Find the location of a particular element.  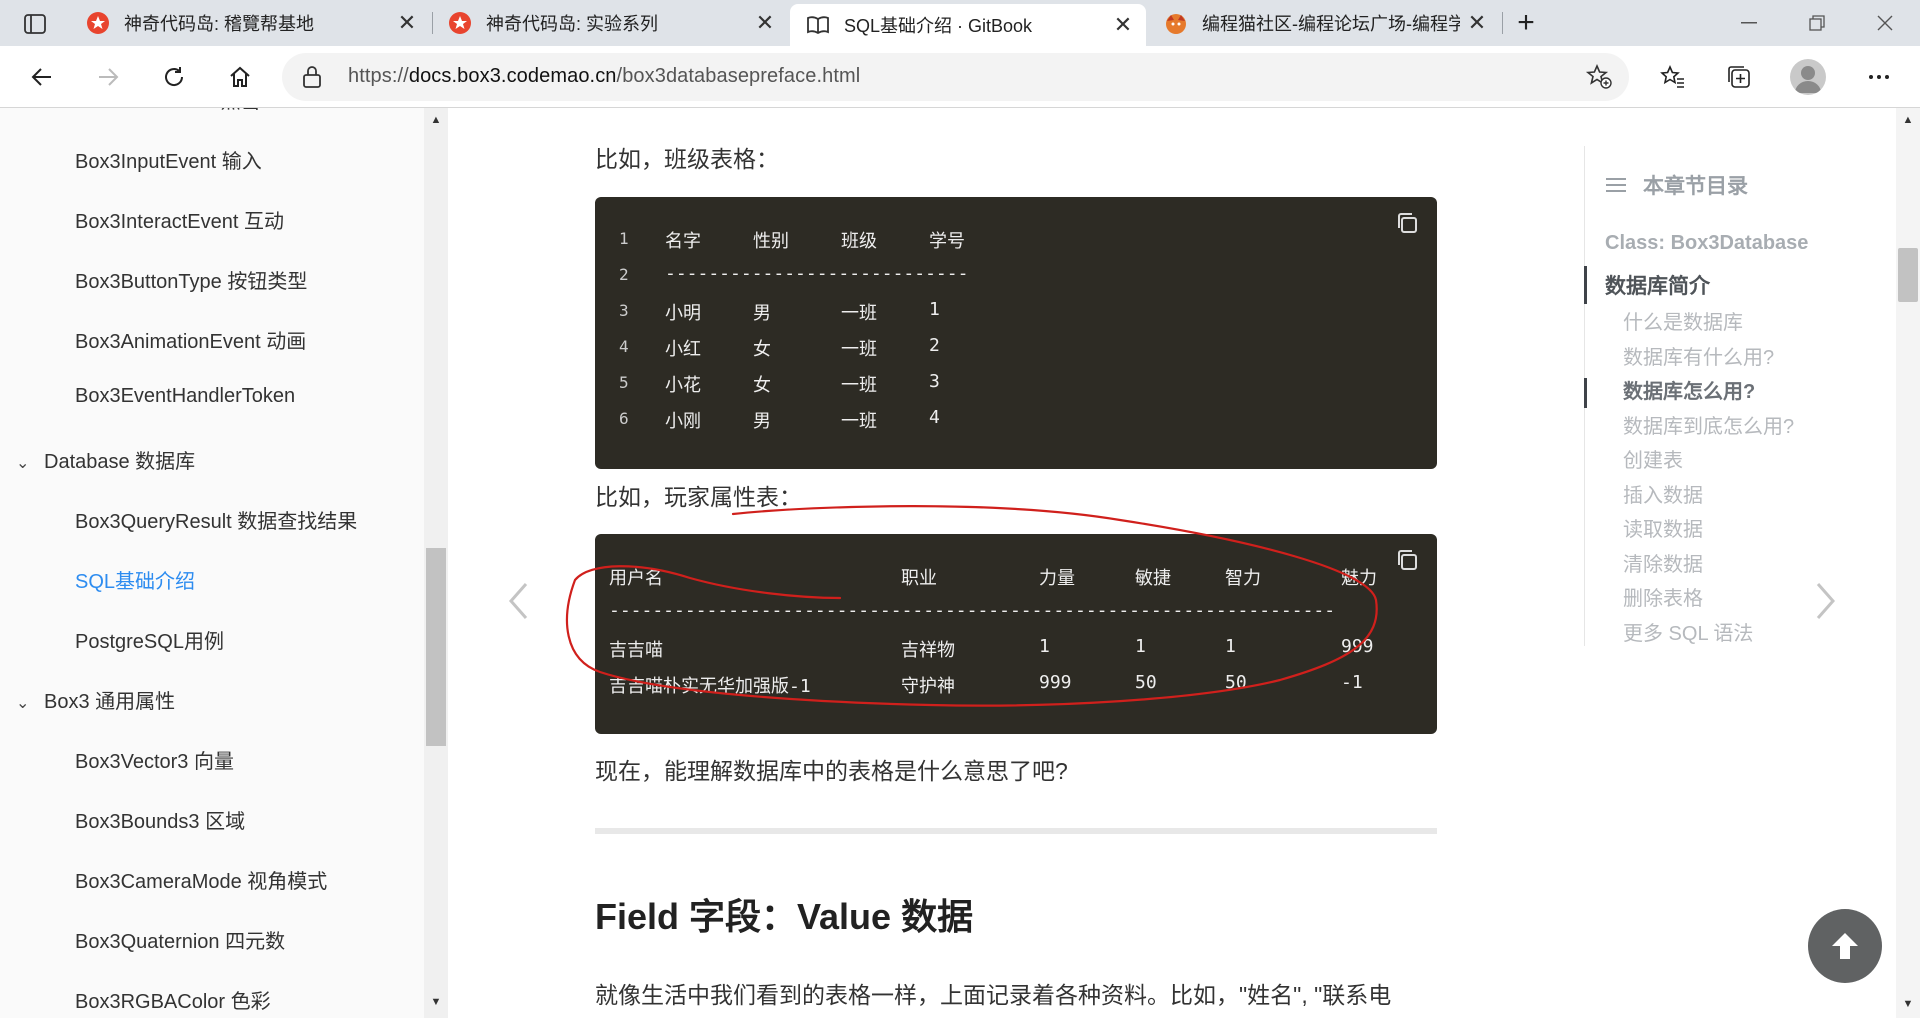

sidebar-item: Box3InteractEvent 互动 is located at coordinates (179, 219).